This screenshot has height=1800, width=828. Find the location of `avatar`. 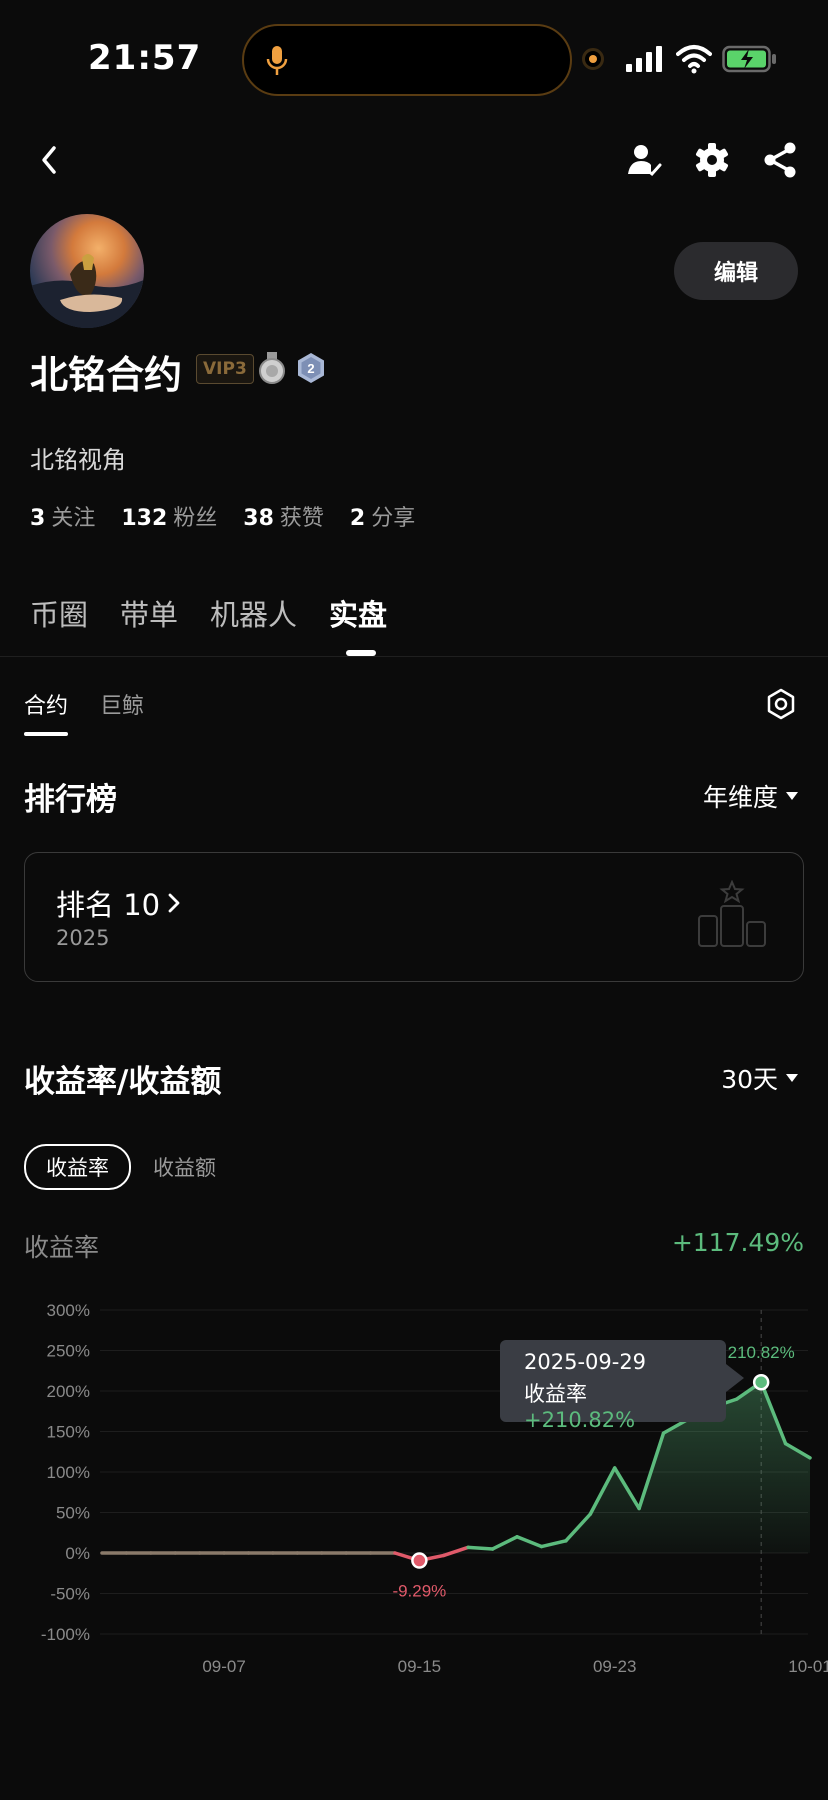

avatar is located at coordinates (87, 271).